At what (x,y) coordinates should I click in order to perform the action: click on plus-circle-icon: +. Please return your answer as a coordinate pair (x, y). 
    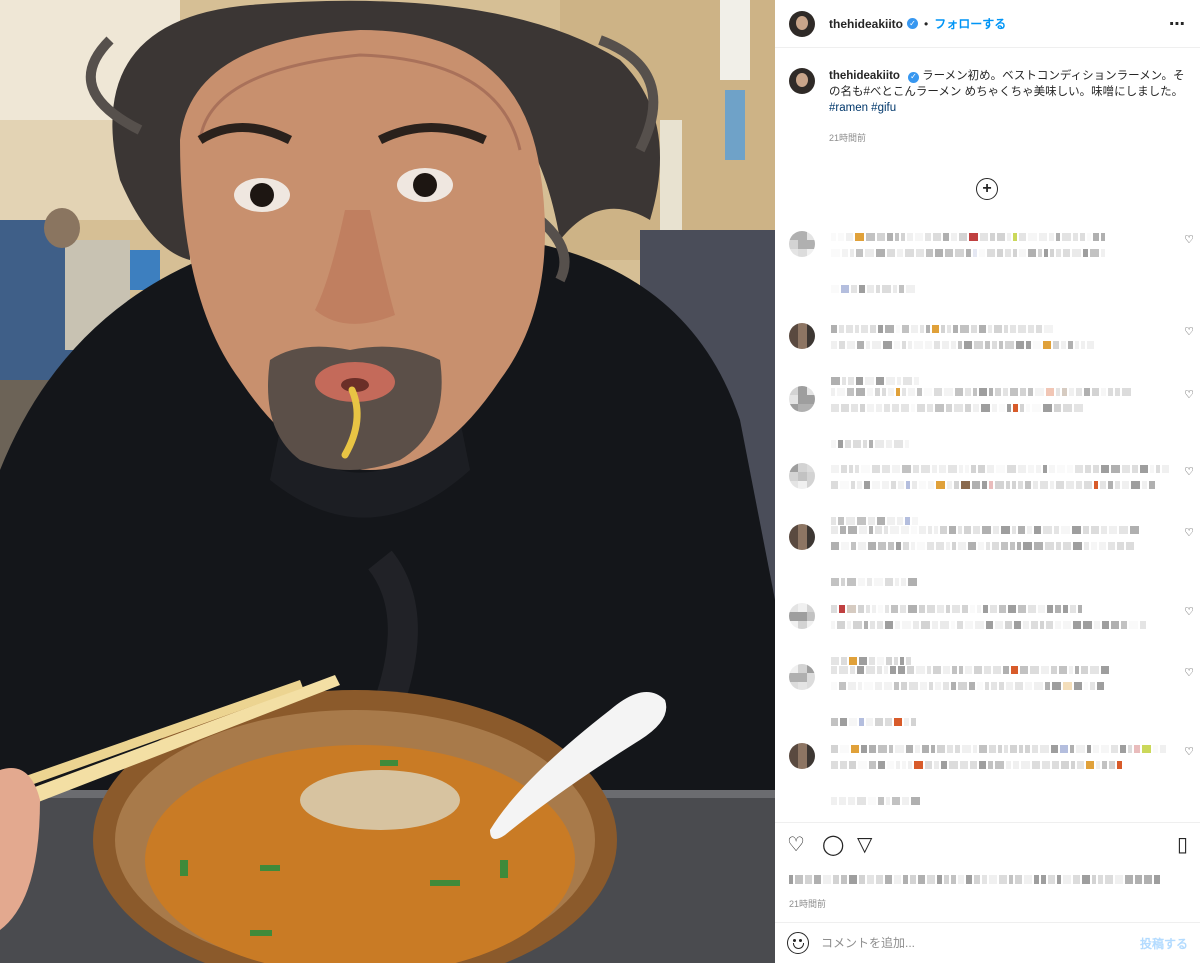
    Looking at the image, I should click on (987, 189).